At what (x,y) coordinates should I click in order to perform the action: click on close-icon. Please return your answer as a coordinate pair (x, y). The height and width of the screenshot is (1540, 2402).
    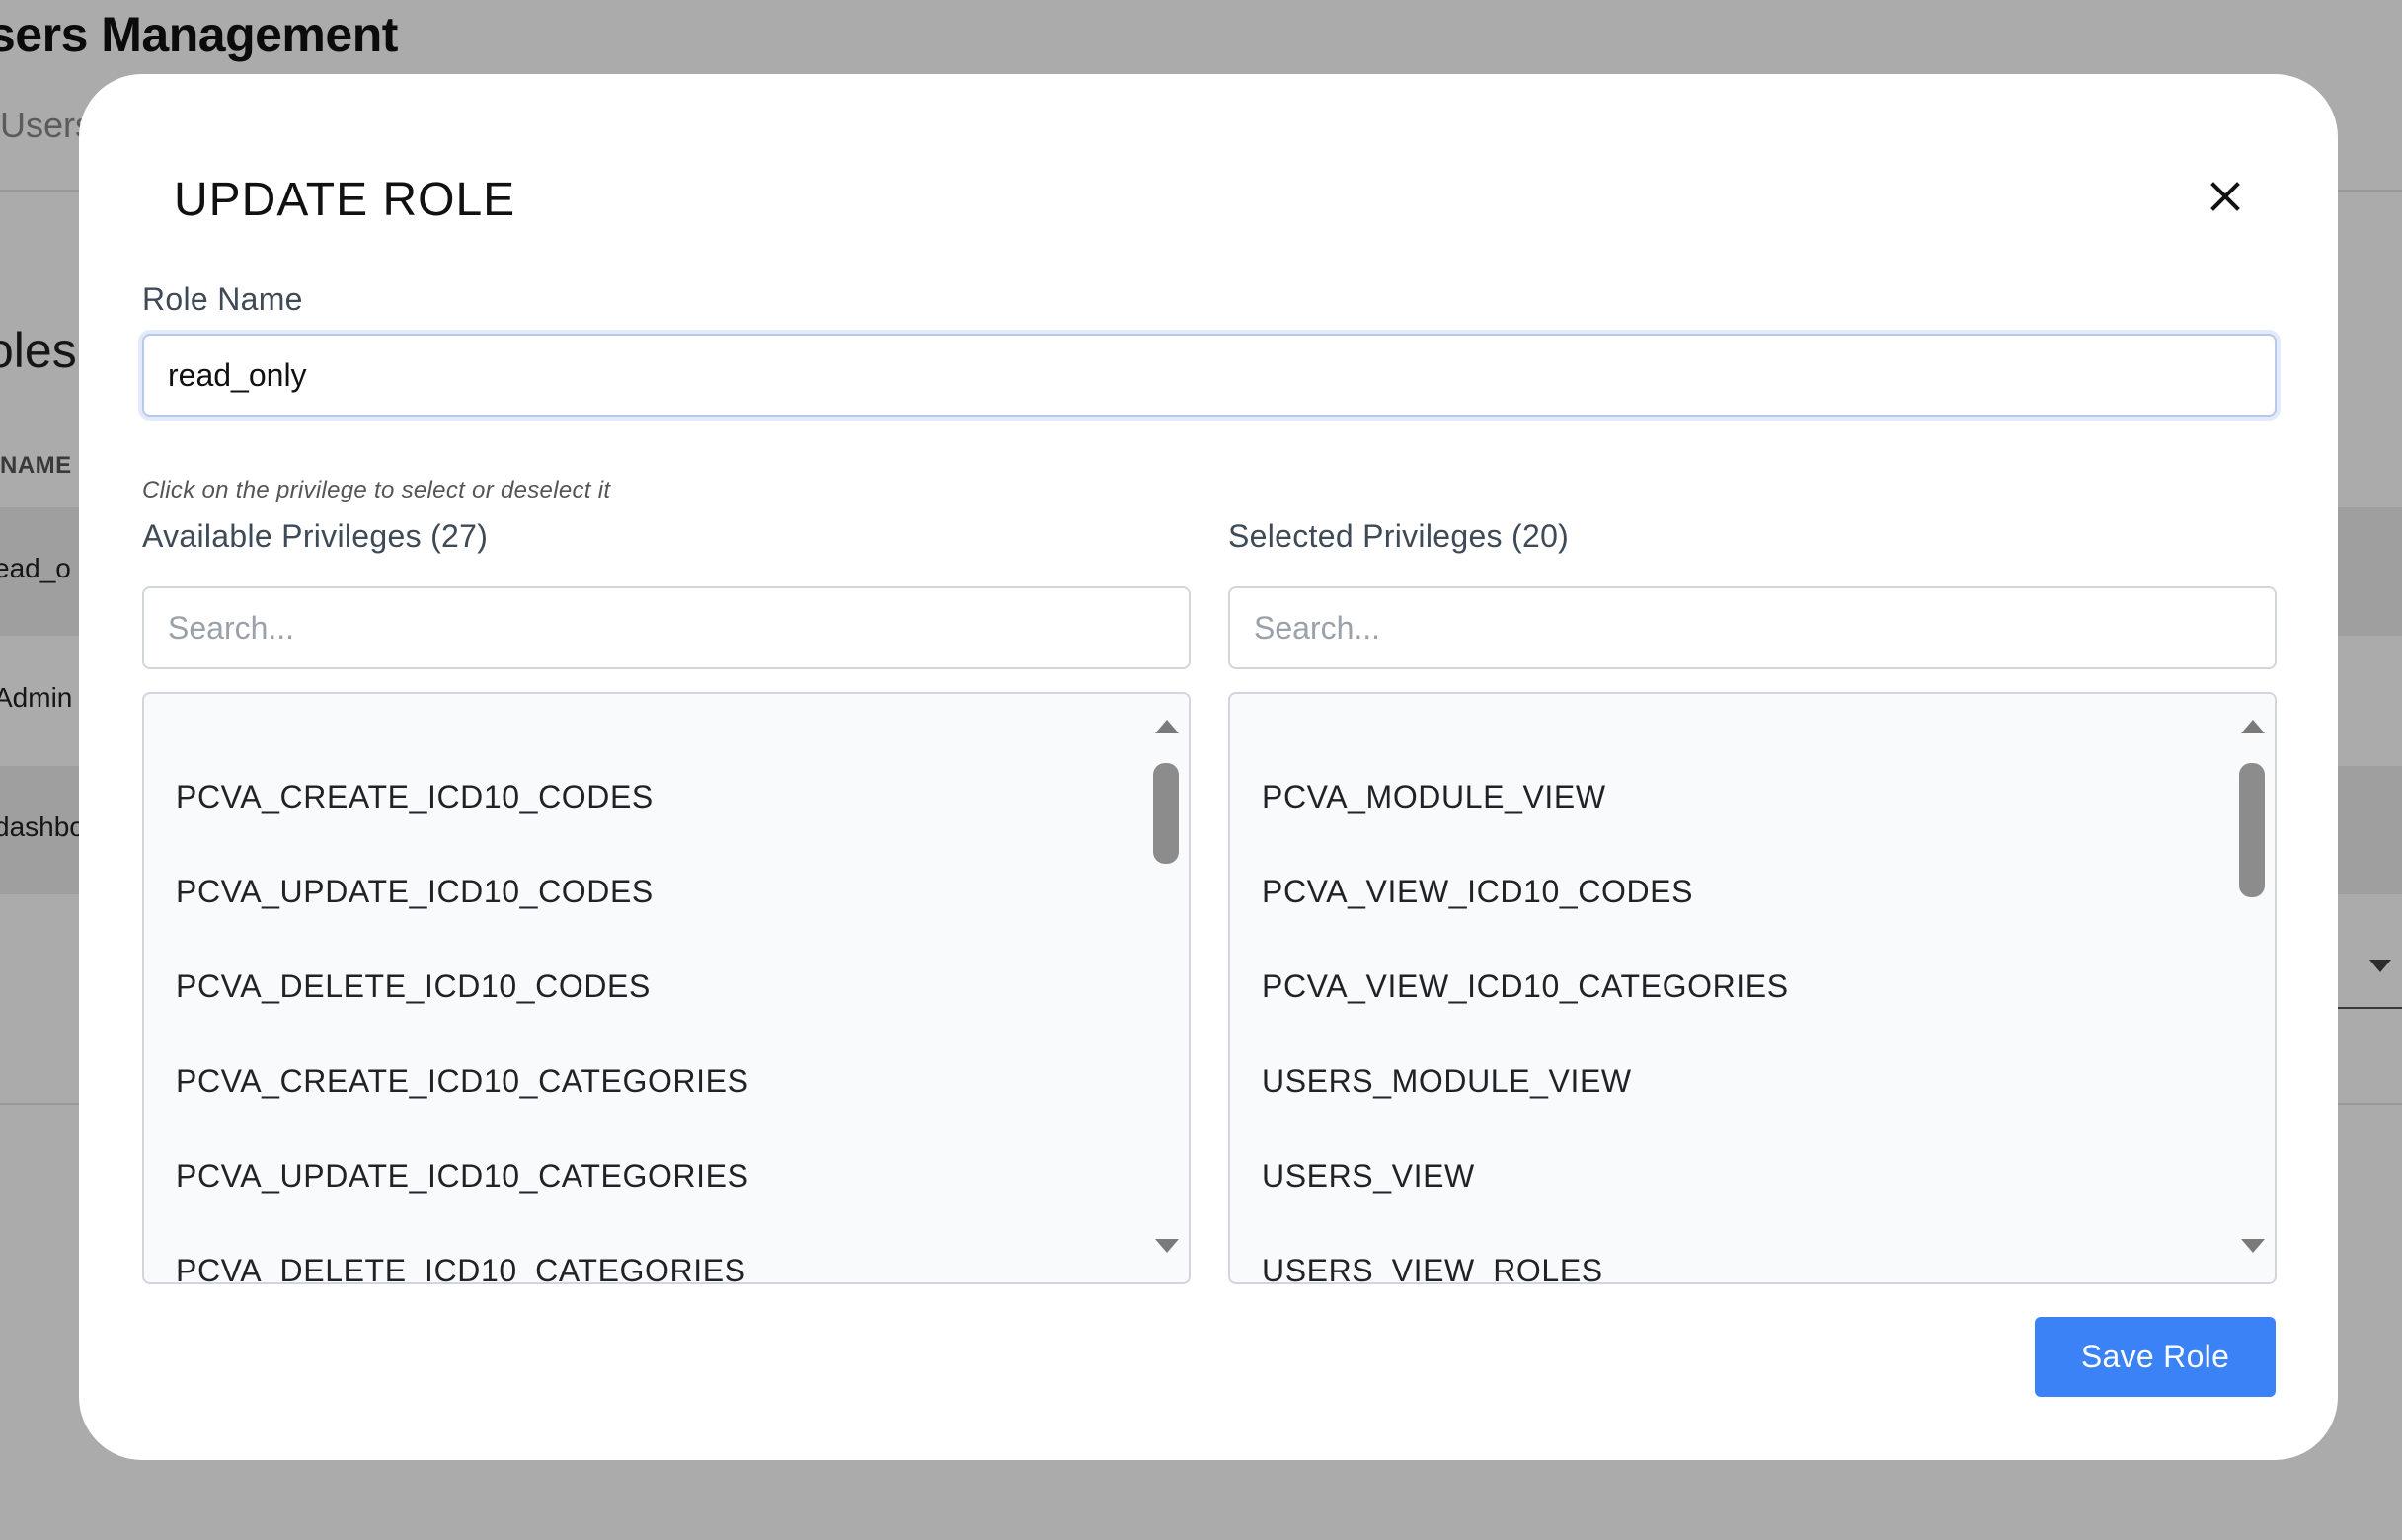
    Looking at the image, I should click on (2225, 196).